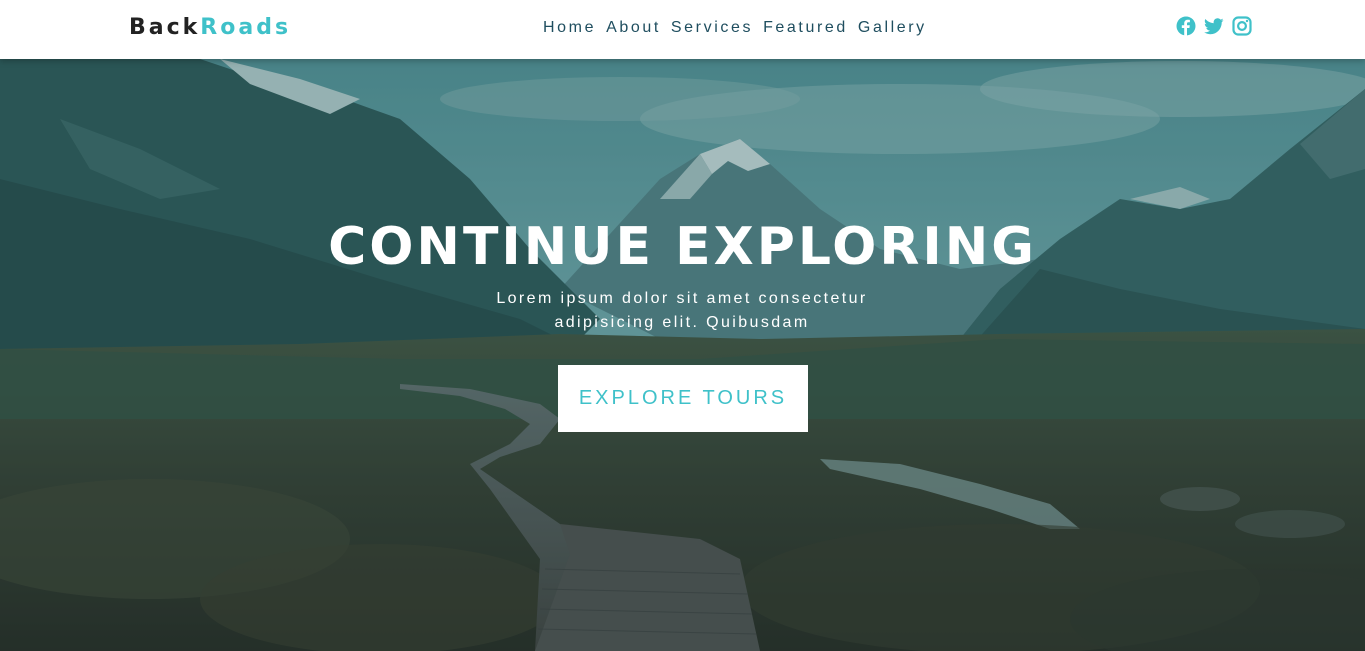 The height and width of the screenshot is (651, 1365). Describe the element at coordinates (682, 322) in the screenshot. I see `hero-subtitle-line2: adipisicing elit. Quibusdam` at that location.